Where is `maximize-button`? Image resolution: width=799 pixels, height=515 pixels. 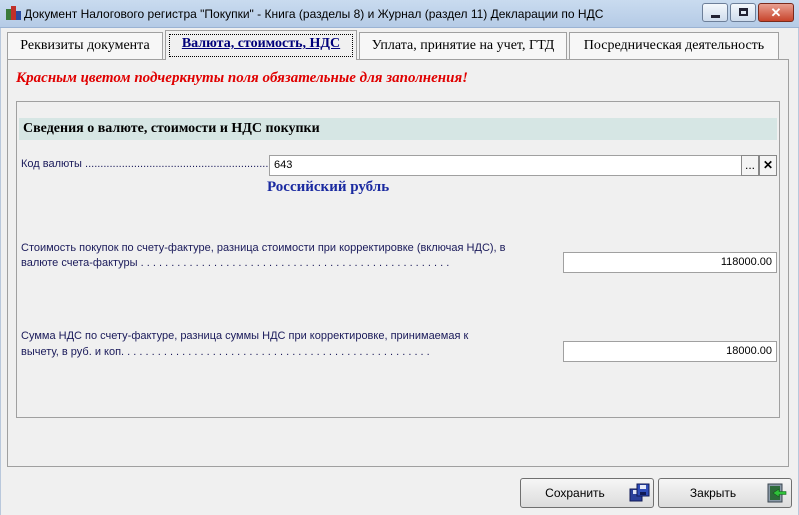 maximize-button is located at coordinates (743, 12).